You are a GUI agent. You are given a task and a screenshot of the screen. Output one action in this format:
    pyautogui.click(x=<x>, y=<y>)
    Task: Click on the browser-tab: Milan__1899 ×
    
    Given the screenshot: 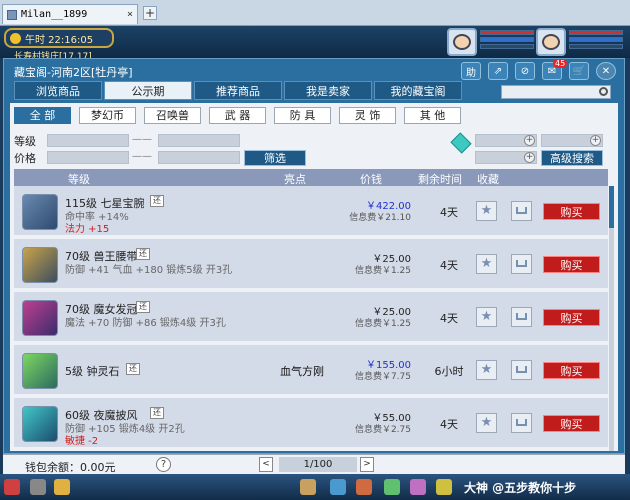 What is the action you would take?
    pyautogui.click(x=70, y=14)
    